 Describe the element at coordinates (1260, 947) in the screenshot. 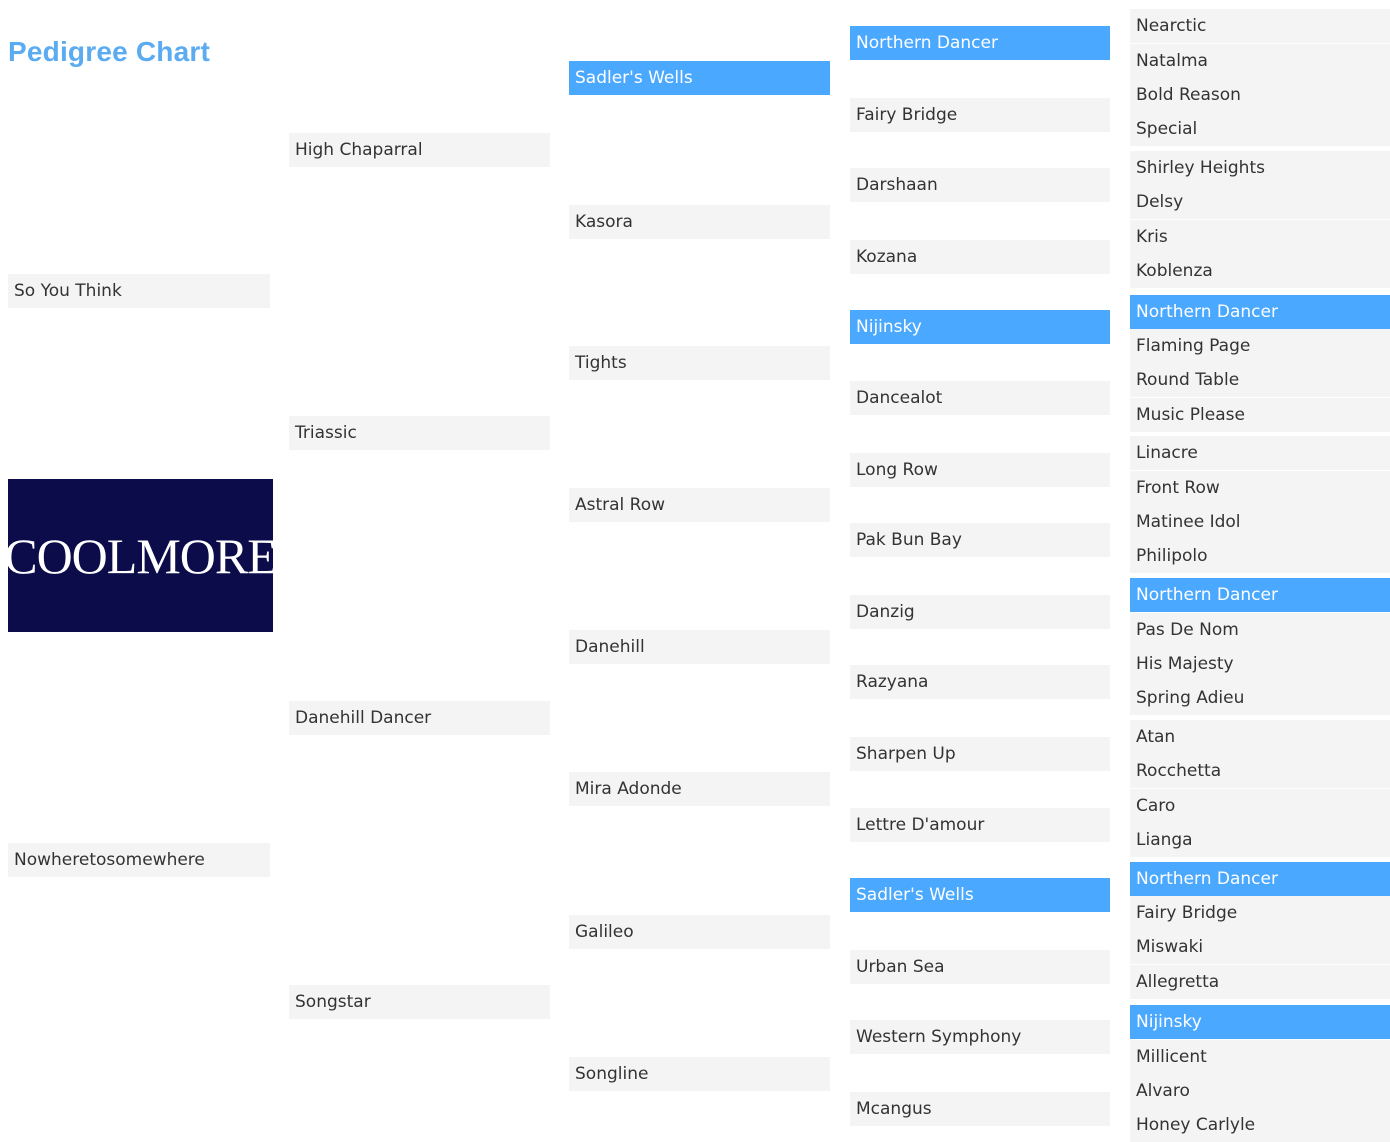

I see `gen5-horse-cell: Miswaki` at that location.